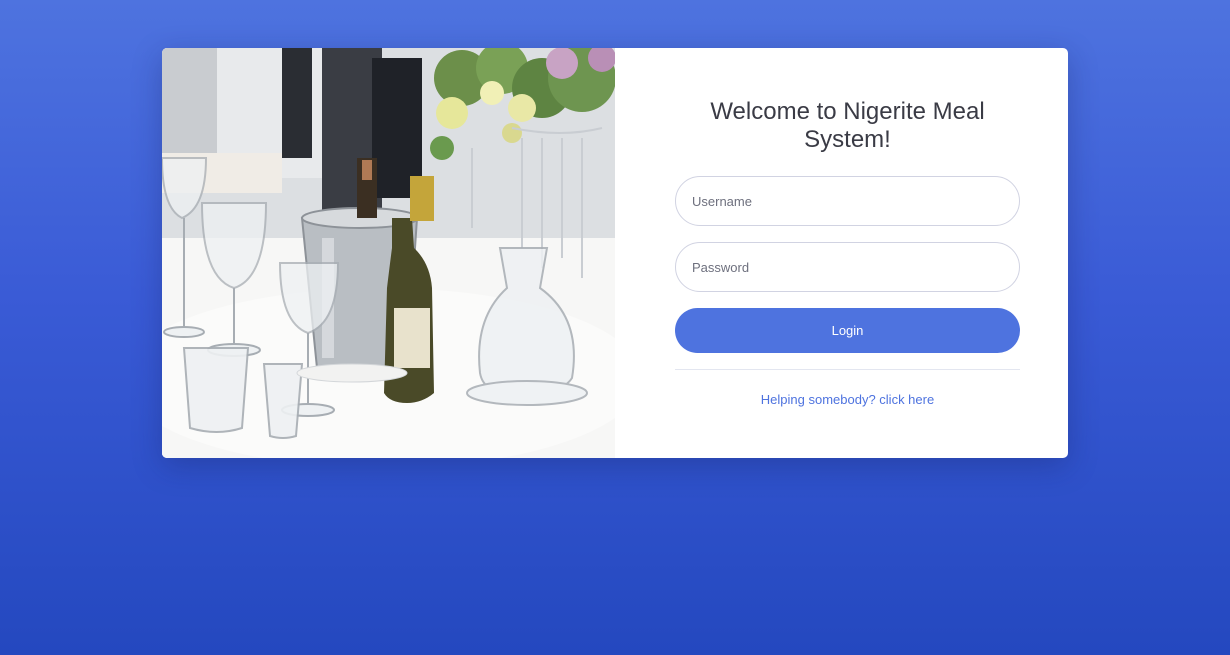  I want to click on page-title: Welcome to Nigerite Meal System!, so click(847, 125).